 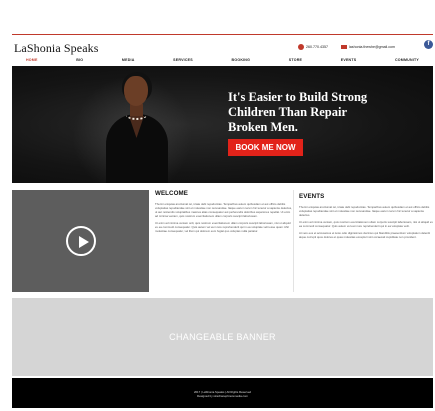 I want to click on phone-icon, so click(x=301, y=47).